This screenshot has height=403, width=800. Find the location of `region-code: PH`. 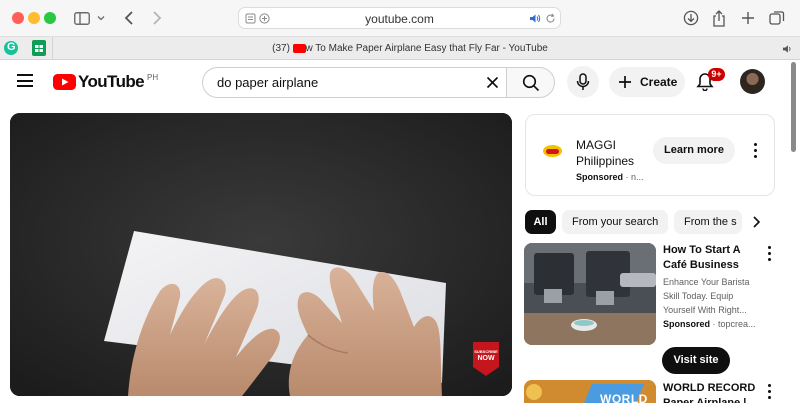

region-code: PH is located at coordinates (153, 77).